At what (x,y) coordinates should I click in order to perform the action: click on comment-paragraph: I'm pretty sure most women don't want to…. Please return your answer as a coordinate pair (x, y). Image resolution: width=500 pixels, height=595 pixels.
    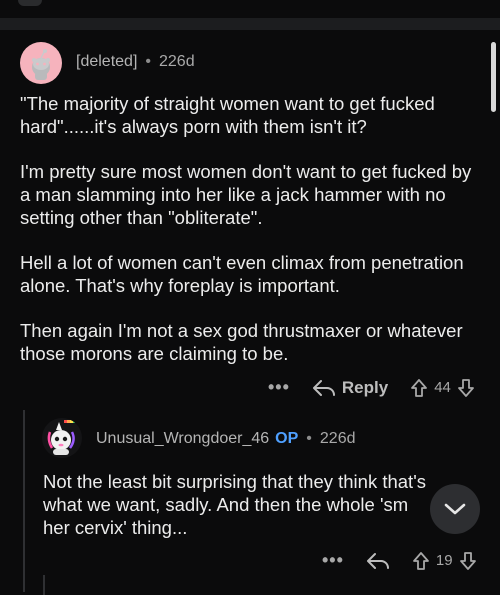
    Looking at the image, I should click on (246, 194).